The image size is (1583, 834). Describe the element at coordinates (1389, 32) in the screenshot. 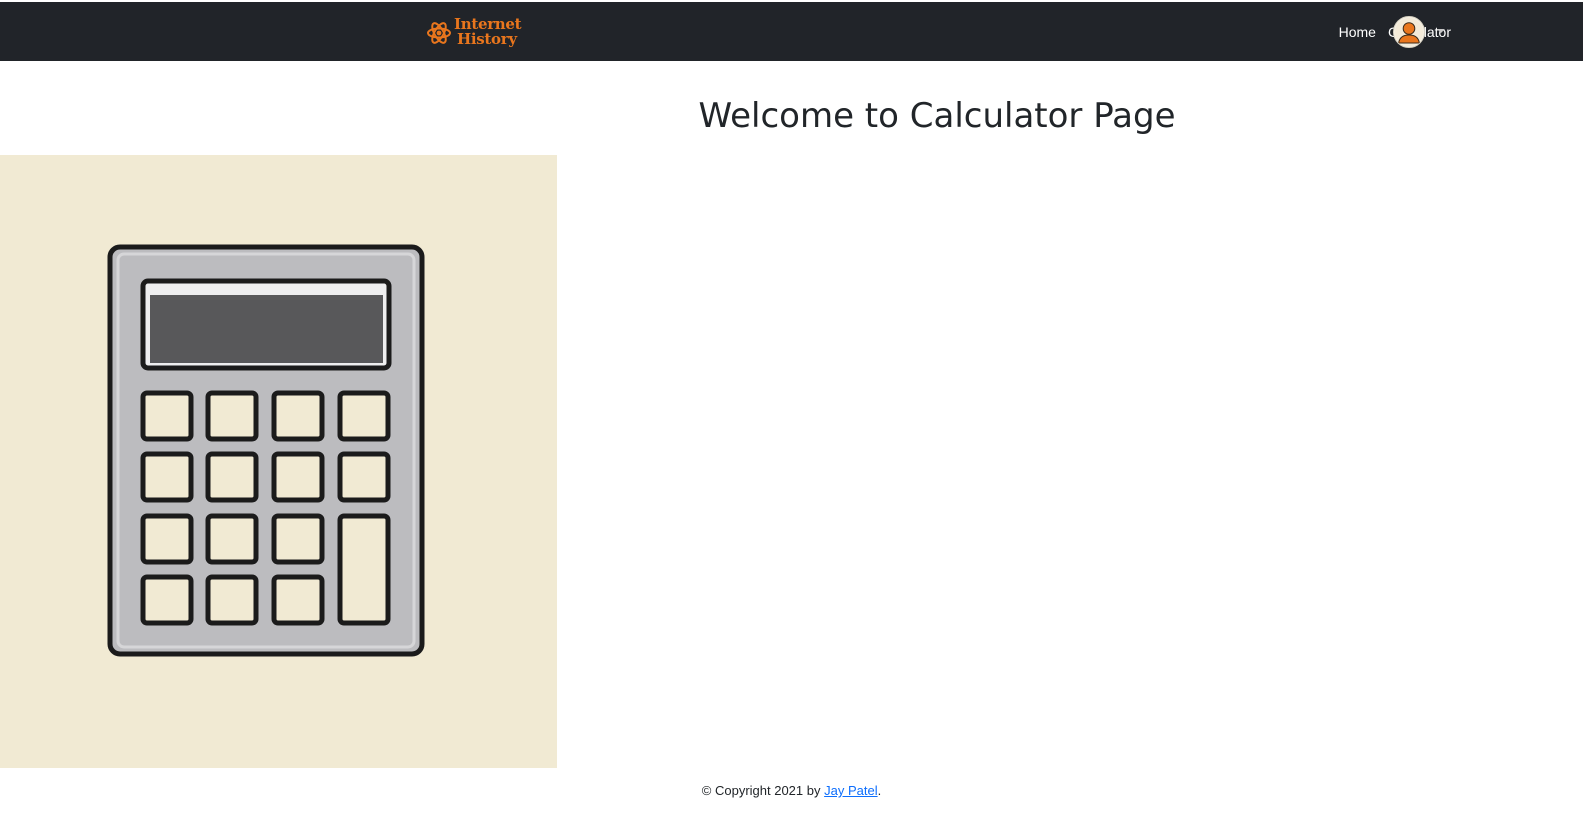

I see `nav-links: Home Calculator` at that location.